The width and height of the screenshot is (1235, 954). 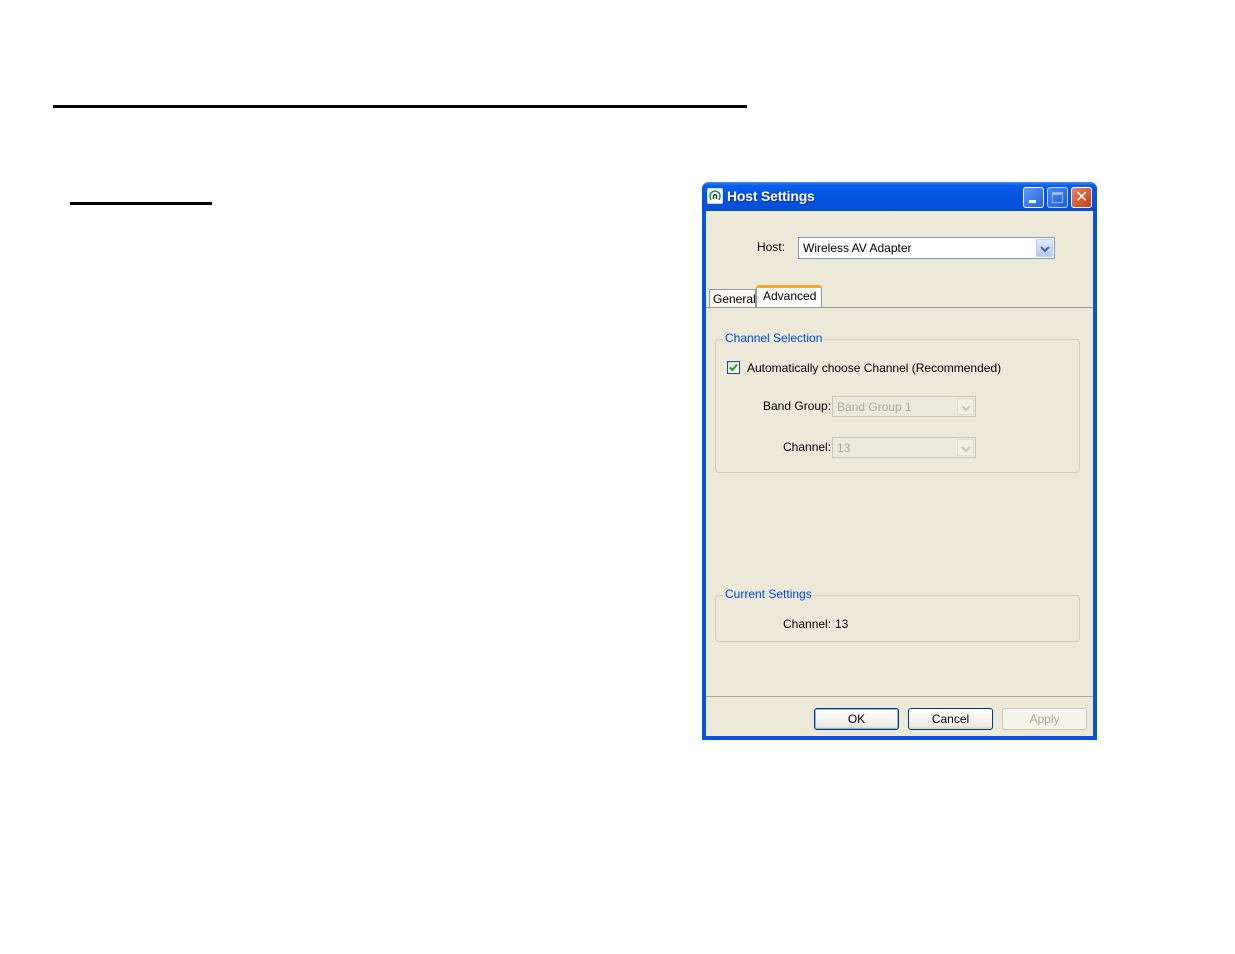 I want to click on current-settings-group: Current Settings Channel: 13, so click(x=897, y=614).